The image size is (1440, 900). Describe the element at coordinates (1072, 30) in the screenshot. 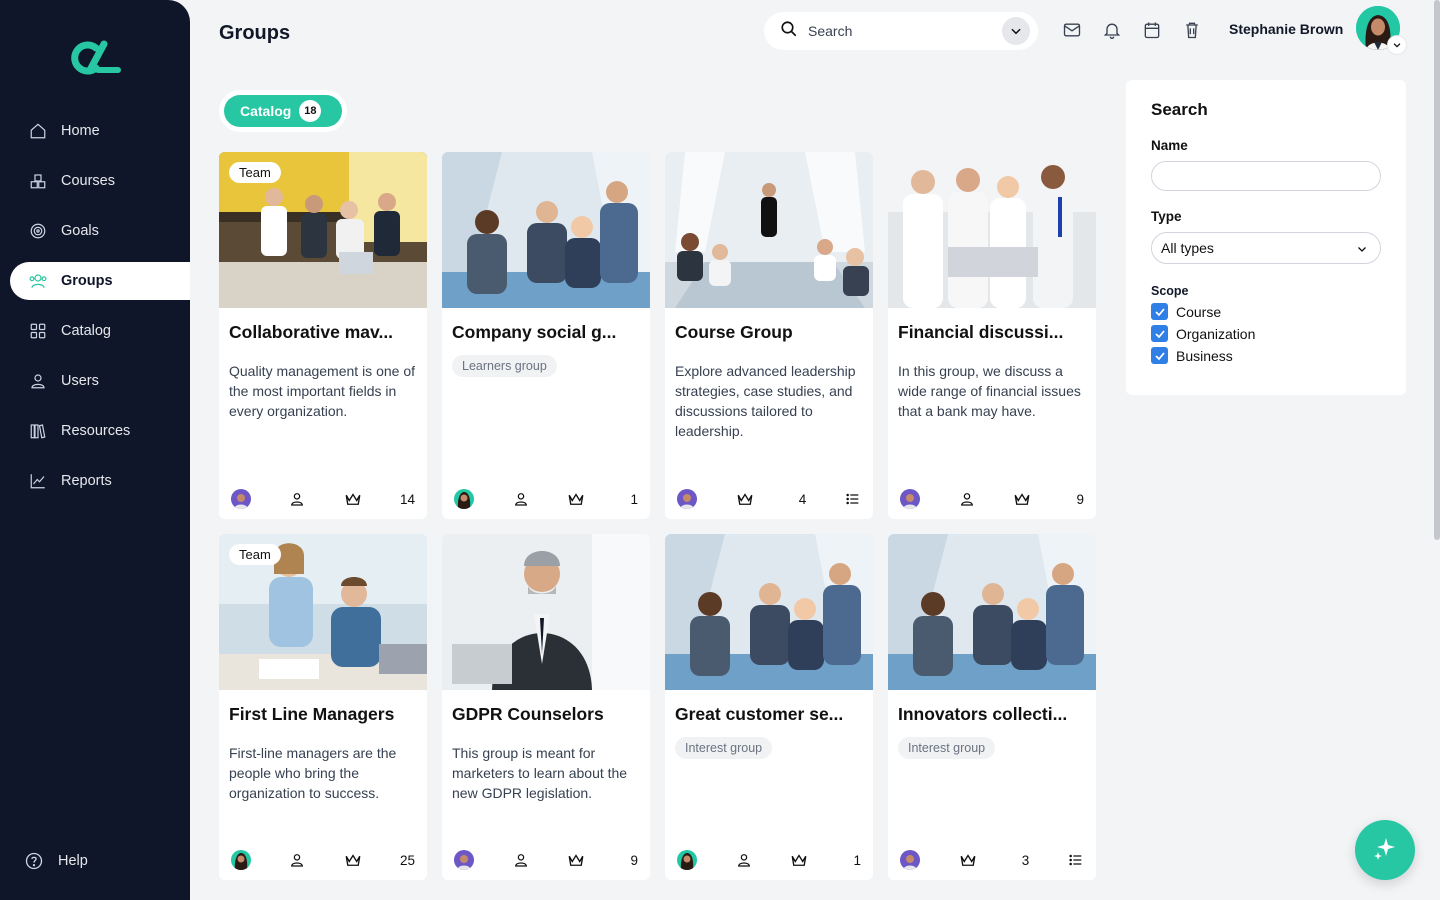

I see `mail-icon` at that location.